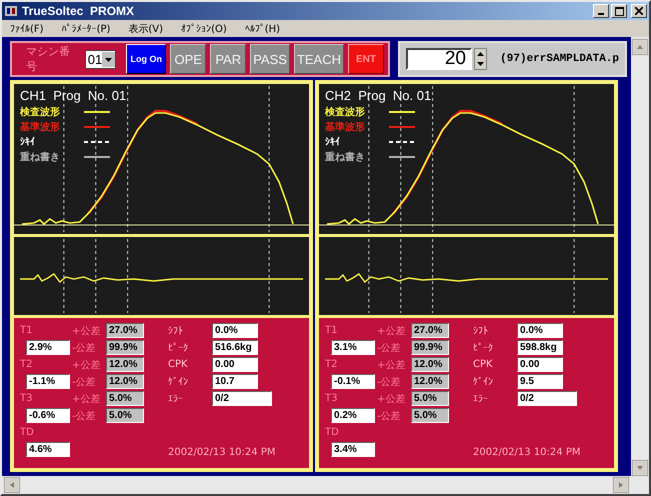  Describe the element at coordinates (540, 381) in the screenshot. I see `stat-field: 9.5` at that location.